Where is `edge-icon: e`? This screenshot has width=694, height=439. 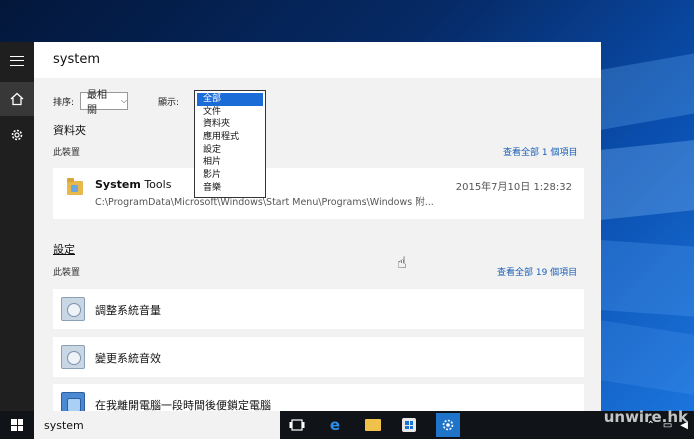 edge-icon: e is located at coordinates (335, 425).